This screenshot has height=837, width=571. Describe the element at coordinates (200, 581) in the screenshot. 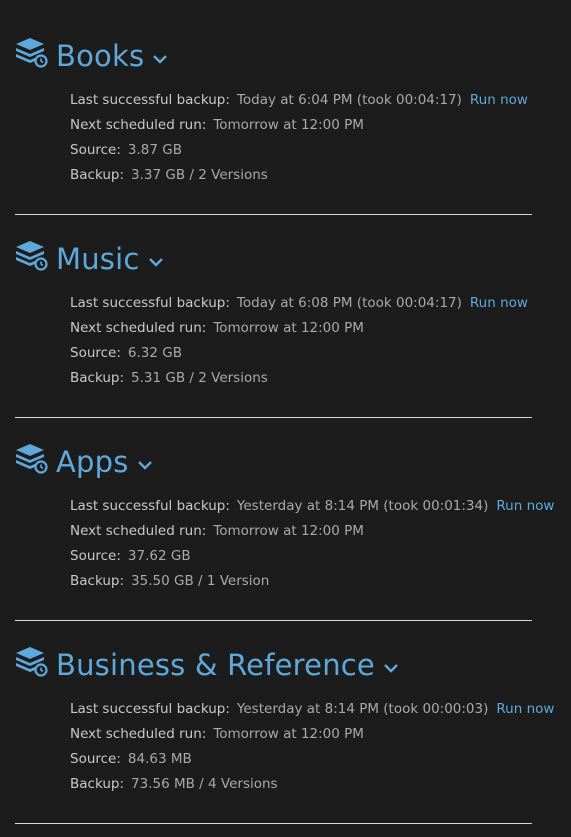

I see `backup-value: 35.50 GB / 1 Version` at that location.